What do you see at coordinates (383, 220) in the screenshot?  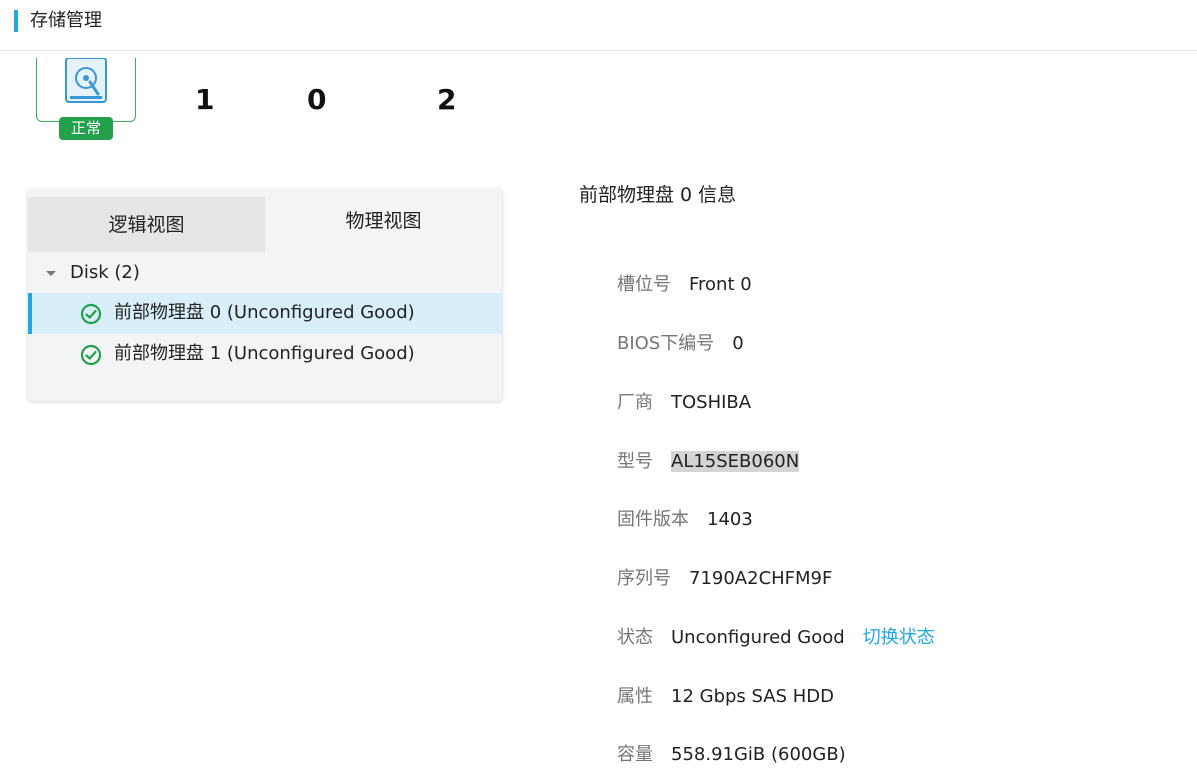 I see `tab-physical-view: 物理视图` at bounding box center [383, 220].